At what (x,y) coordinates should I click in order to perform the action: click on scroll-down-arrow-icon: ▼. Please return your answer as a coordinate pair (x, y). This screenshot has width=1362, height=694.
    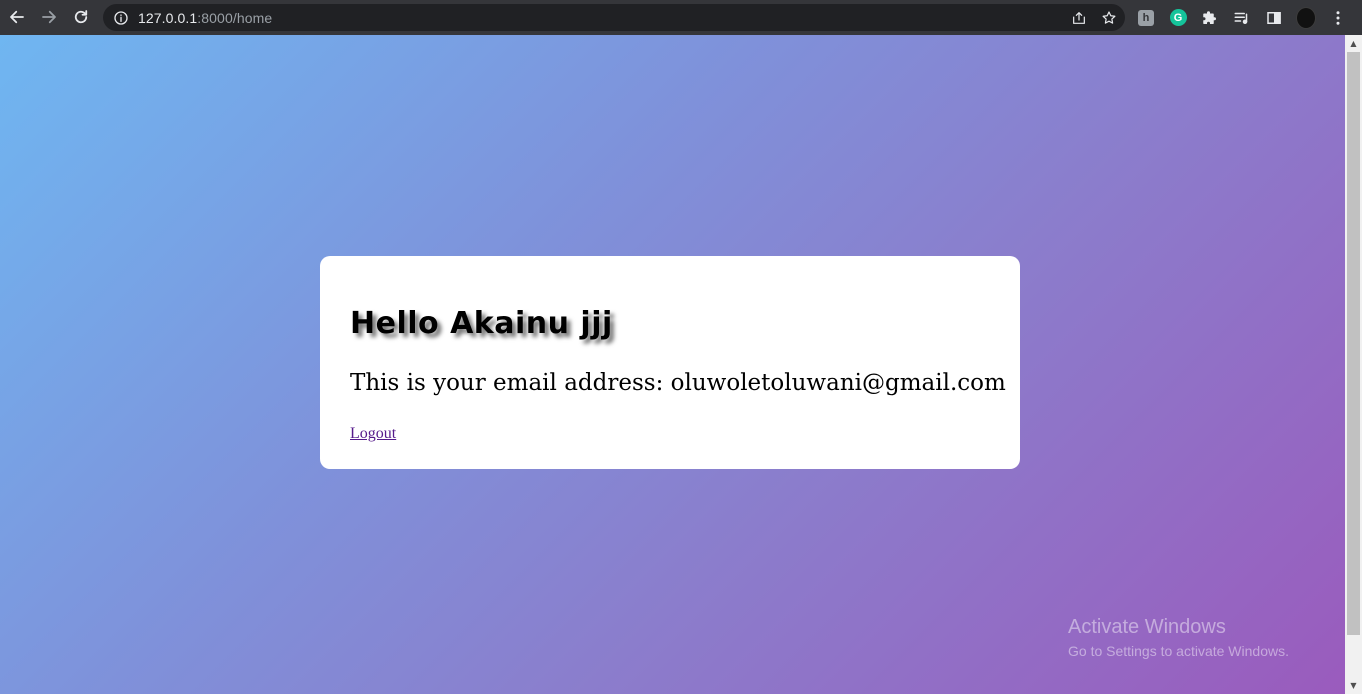
    Looking at the image, I should click on (1353, 685).